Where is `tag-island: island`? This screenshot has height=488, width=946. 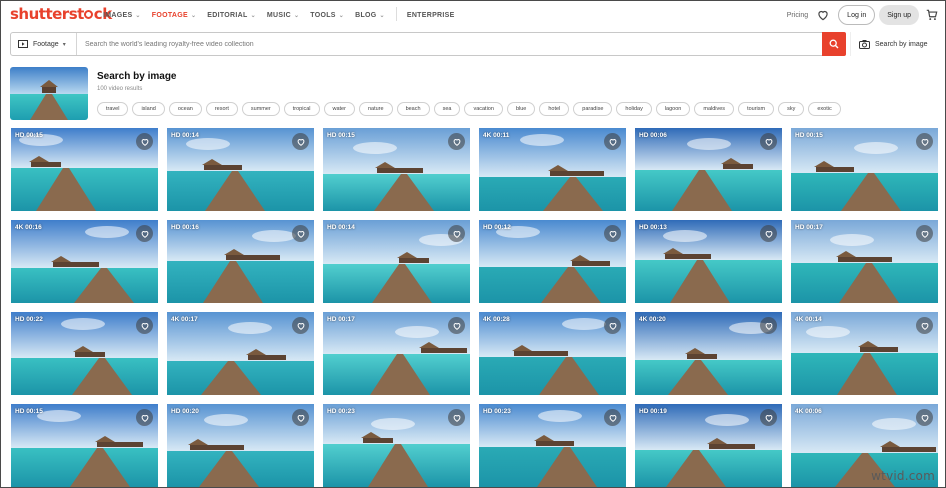
tag-island: island is located at coordinates (148, 109).